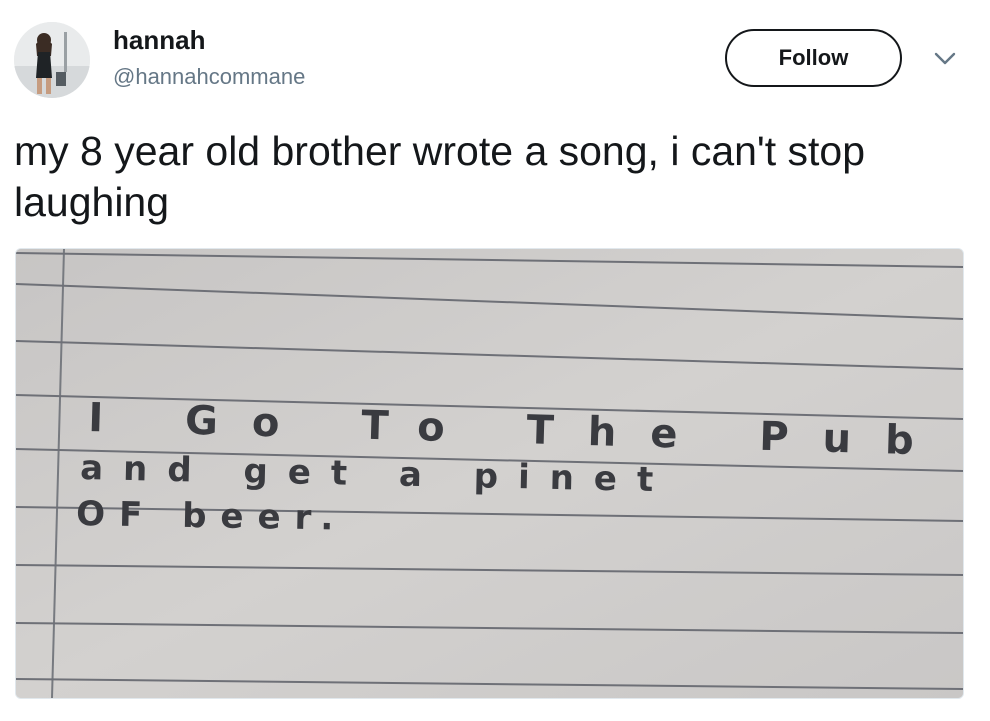  I want to click on follow-button: Follow, so click(813, 58).